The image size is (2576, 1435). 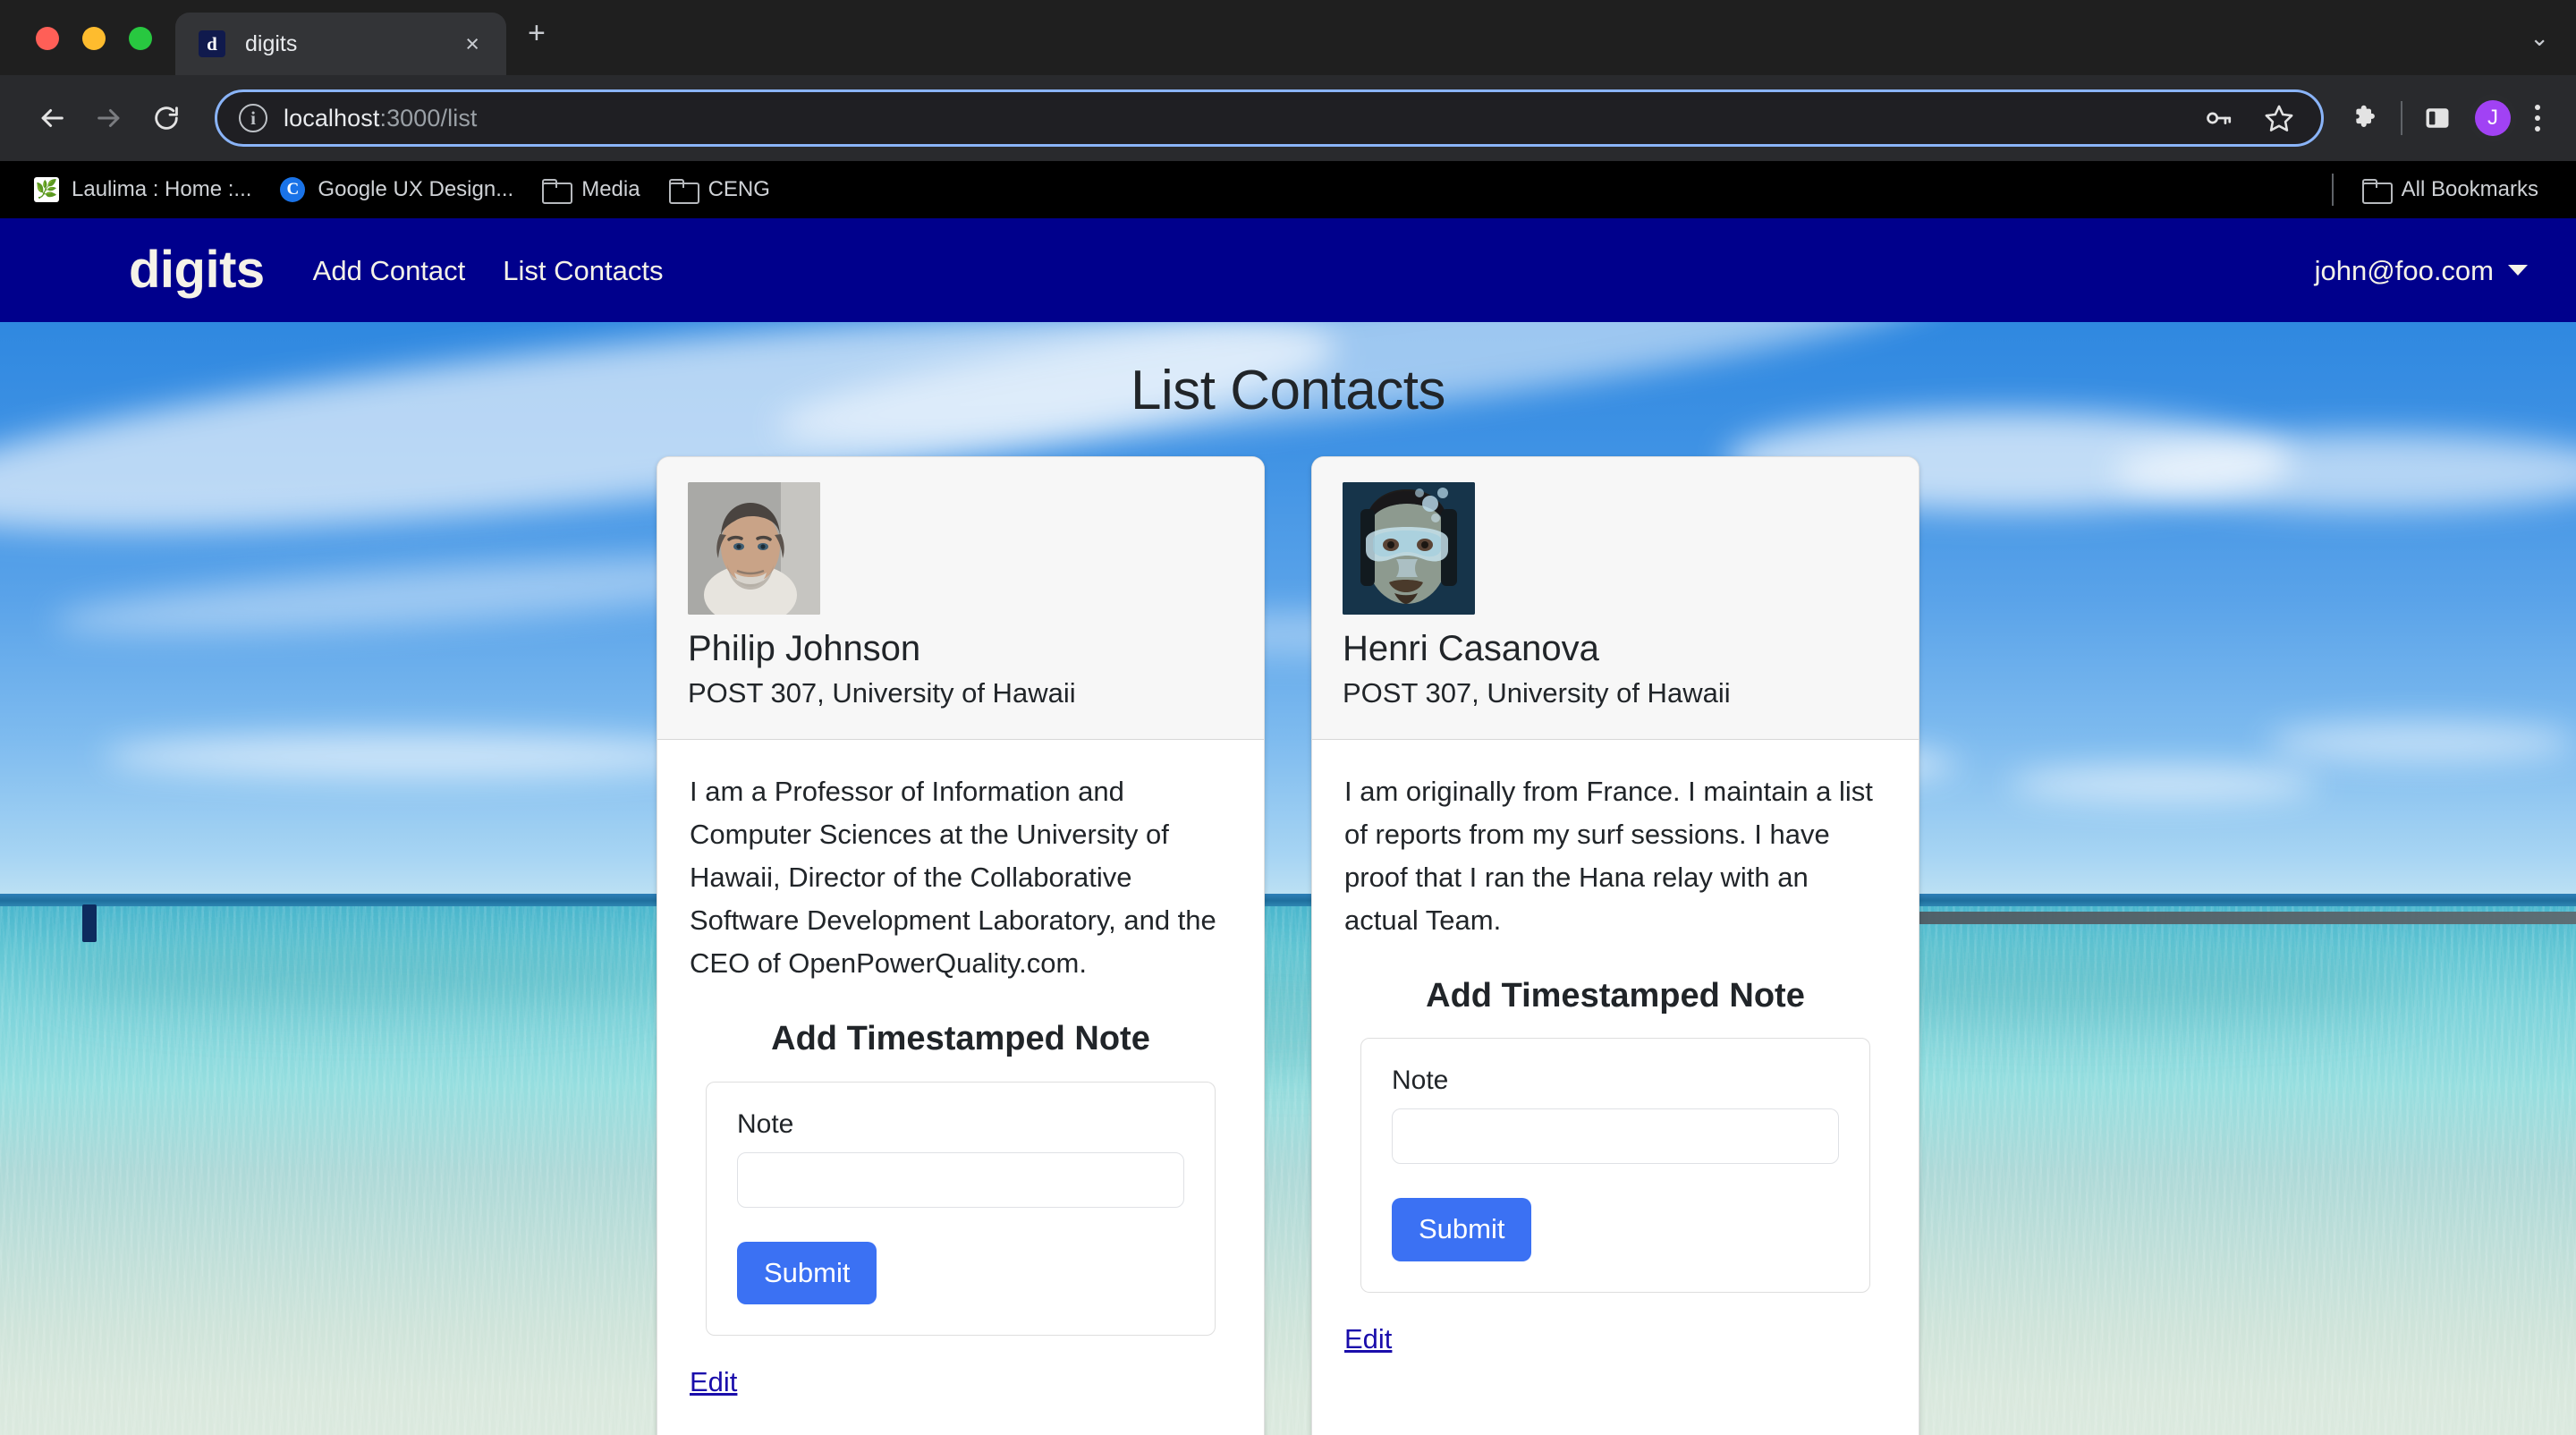 I want to click on side-panel-icon, so click(x=2437, y=118).